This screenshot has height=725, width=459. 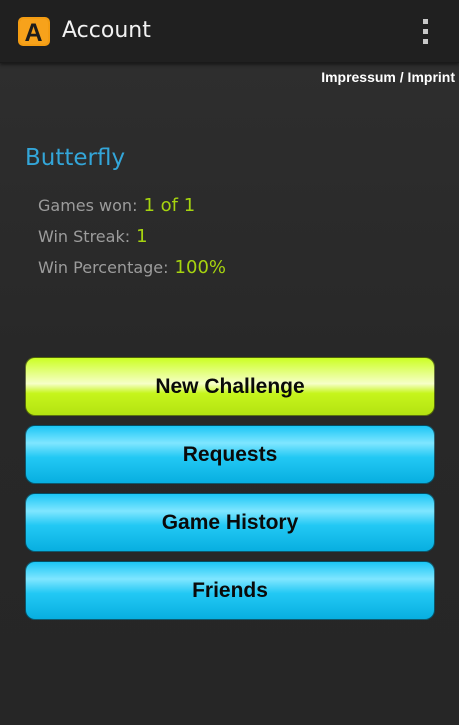 I want to click on stat-label: Games won:, so click(x=88, y=205).